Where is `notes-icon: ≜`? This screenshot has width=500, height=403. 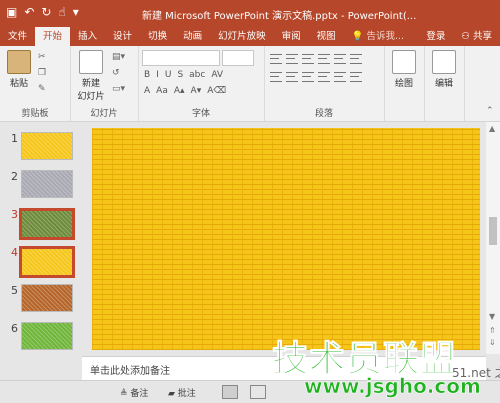
notes-icon: ≜ is located at coordinates (124, 394).